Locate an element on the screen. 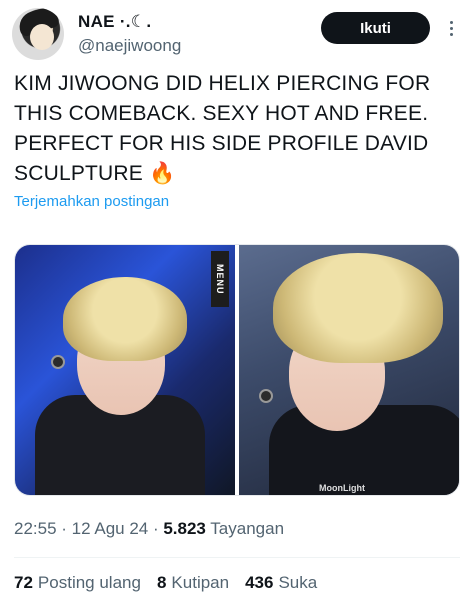 This screenshot has width=474, height=610. likes-stat: 436 Suka is located at coordinates (281, 583).